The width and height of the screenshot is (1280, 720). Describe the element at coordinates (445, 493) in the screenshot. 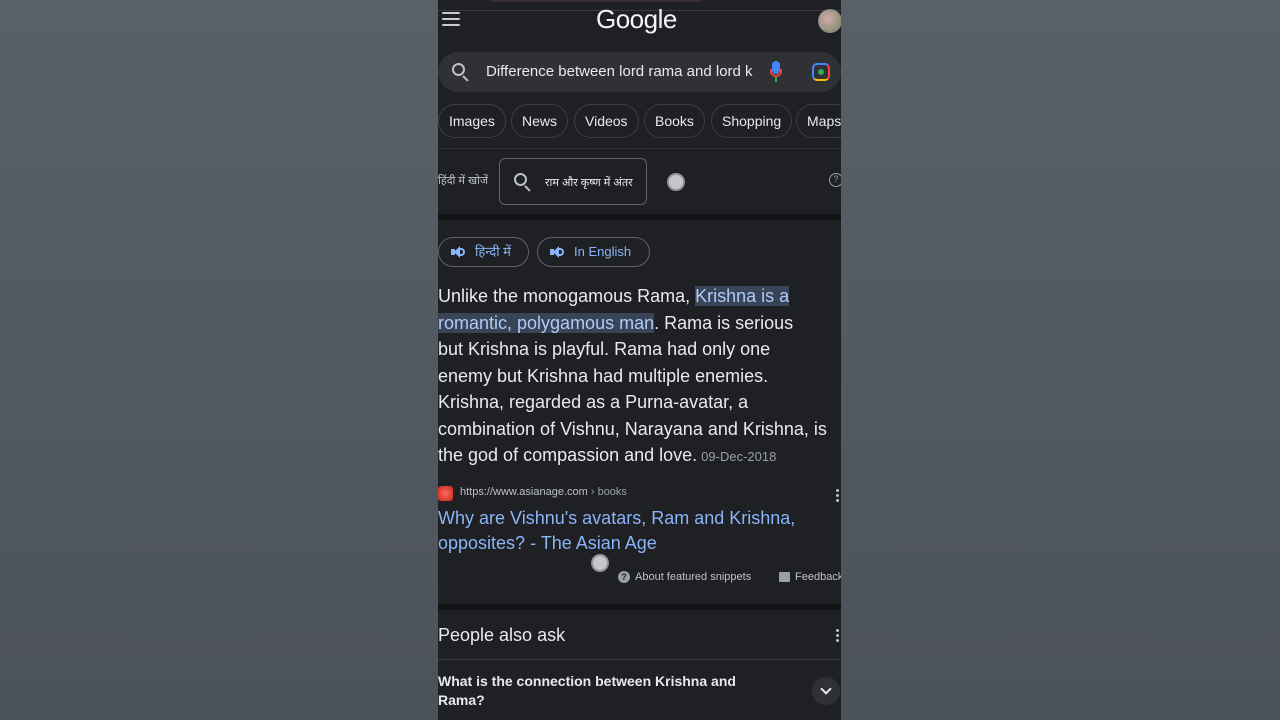

I see `site-favicon` at that location.